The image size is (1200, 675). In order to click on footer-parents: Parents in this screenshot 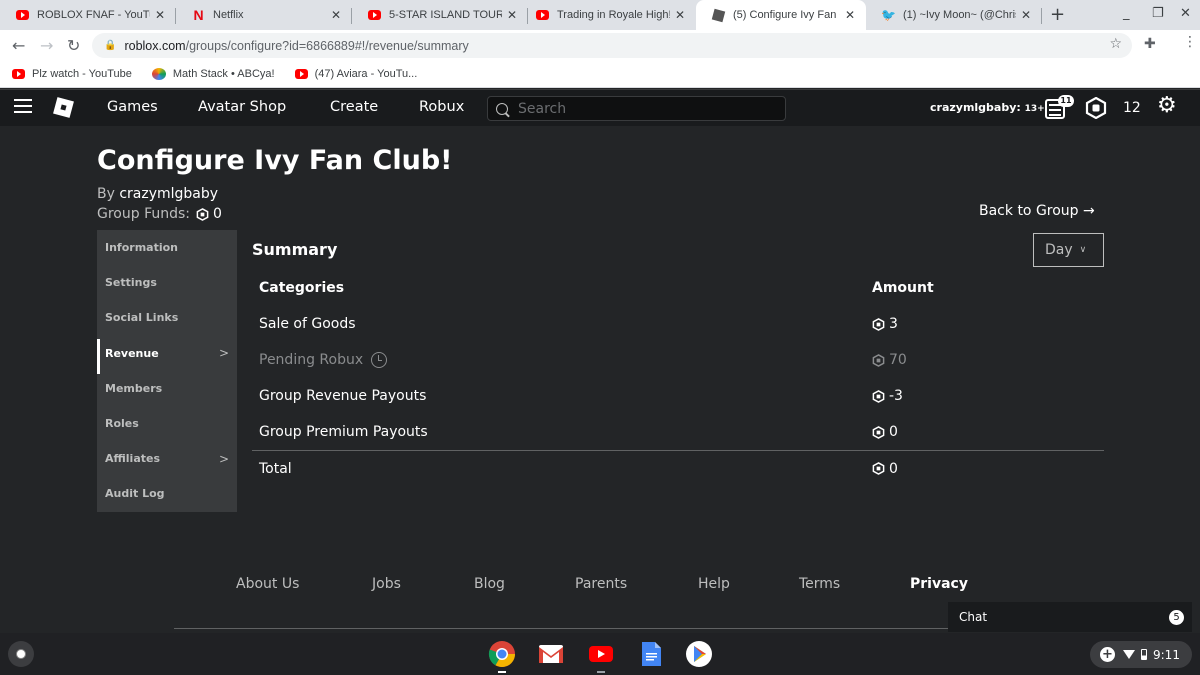, I will do `click(601, 584)`.